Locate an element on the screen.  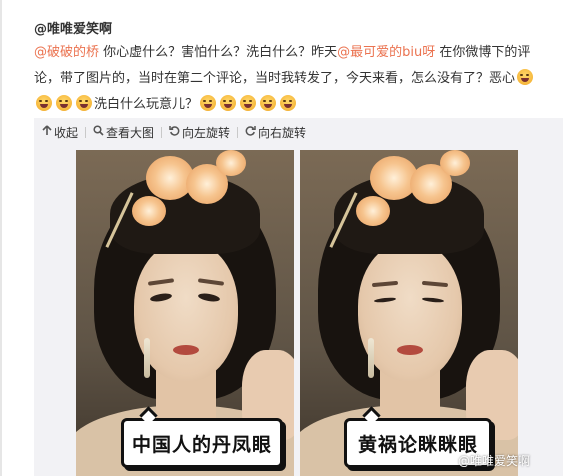
rotate-right-icon is located at coordinates (250, 132).